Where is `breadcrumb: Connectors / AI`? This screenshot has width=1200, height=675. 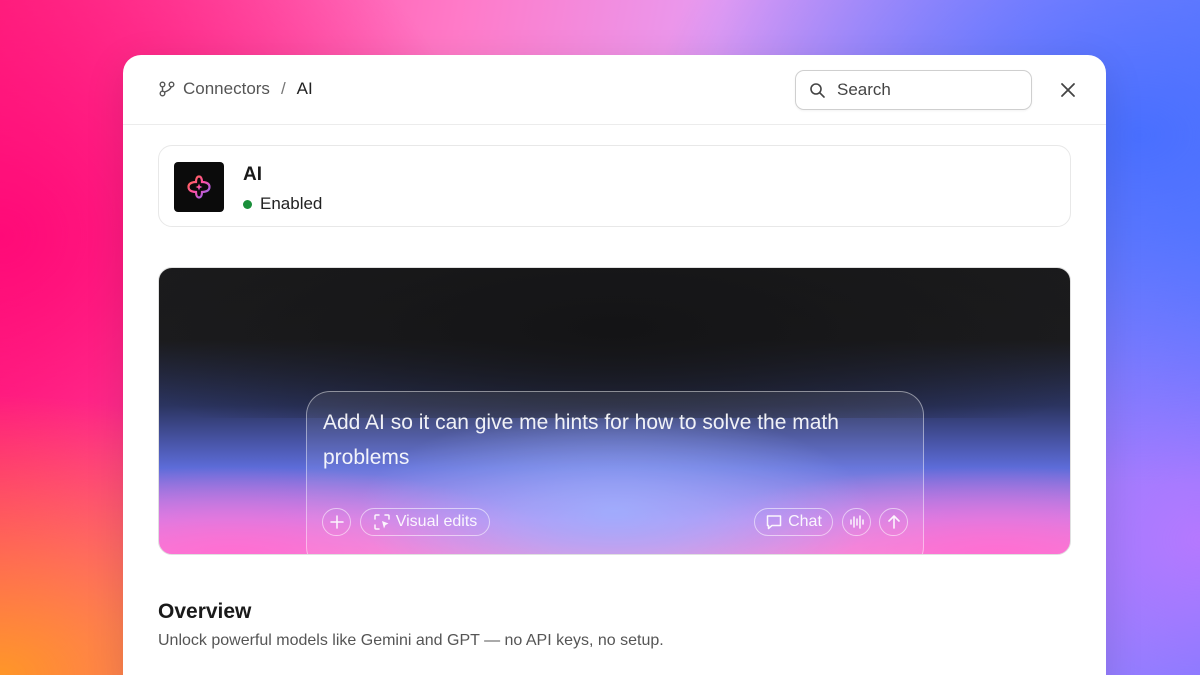 breadcrumb: Connectors / AI is located at coordinates (235, 89).